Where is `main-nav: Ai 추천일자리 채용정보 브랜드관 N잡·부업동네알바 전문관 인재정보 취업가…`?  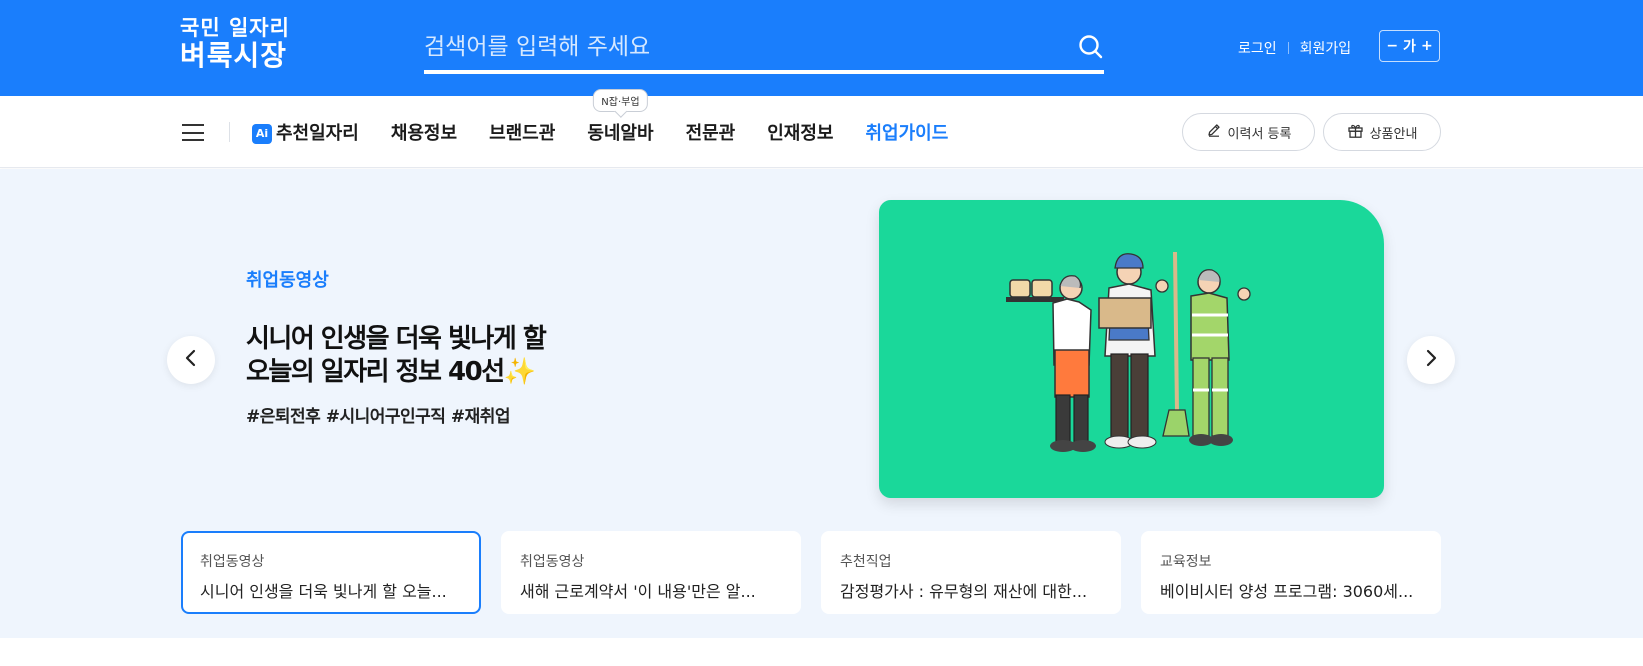
main-nav: Ai 추천일자리 채용정보 브랜드관 N잡·부업동네알바 전문관 인재정보 취업가… is located at coordinates (821, 128).